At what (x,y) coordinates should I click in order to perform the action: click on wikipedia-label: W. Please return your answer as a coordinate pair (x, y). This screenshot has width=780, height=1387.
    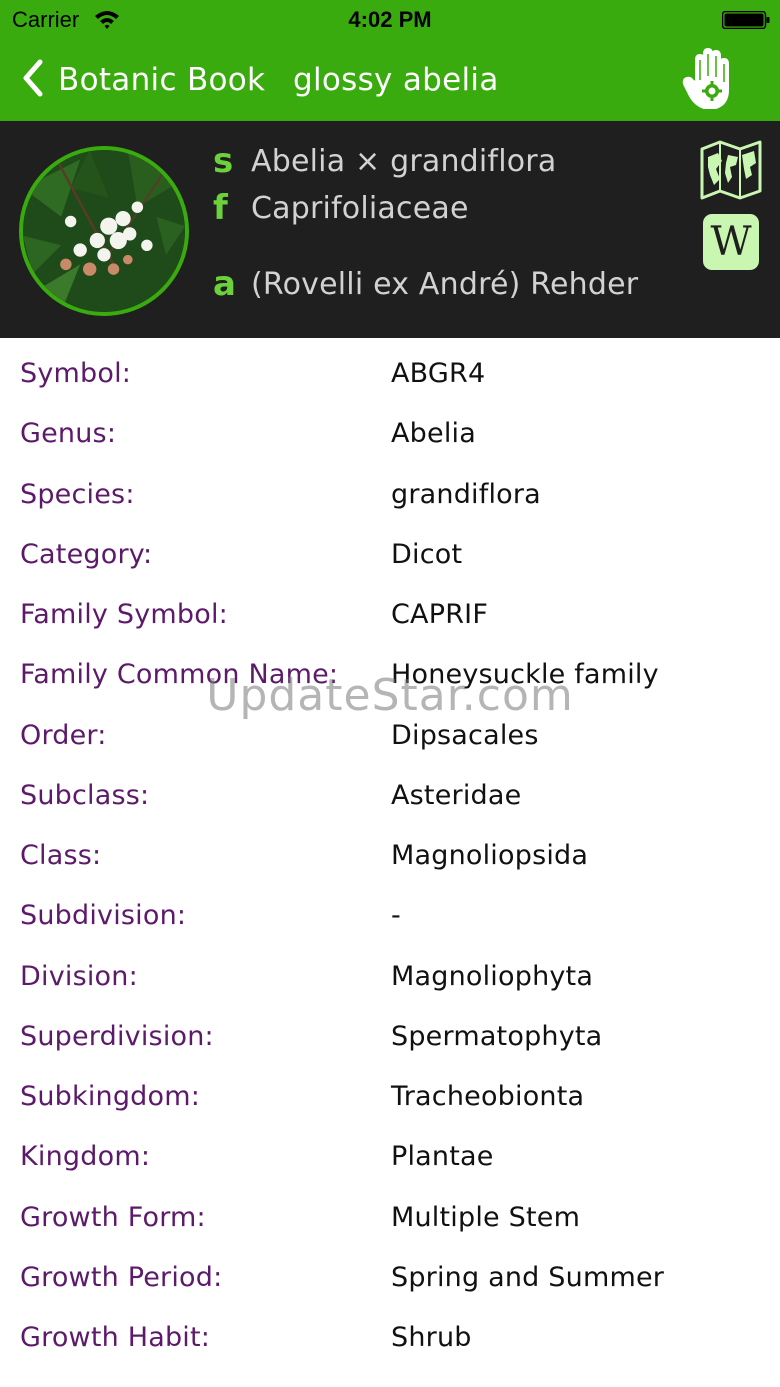
    Looking at the image, I should click on (731, 242).